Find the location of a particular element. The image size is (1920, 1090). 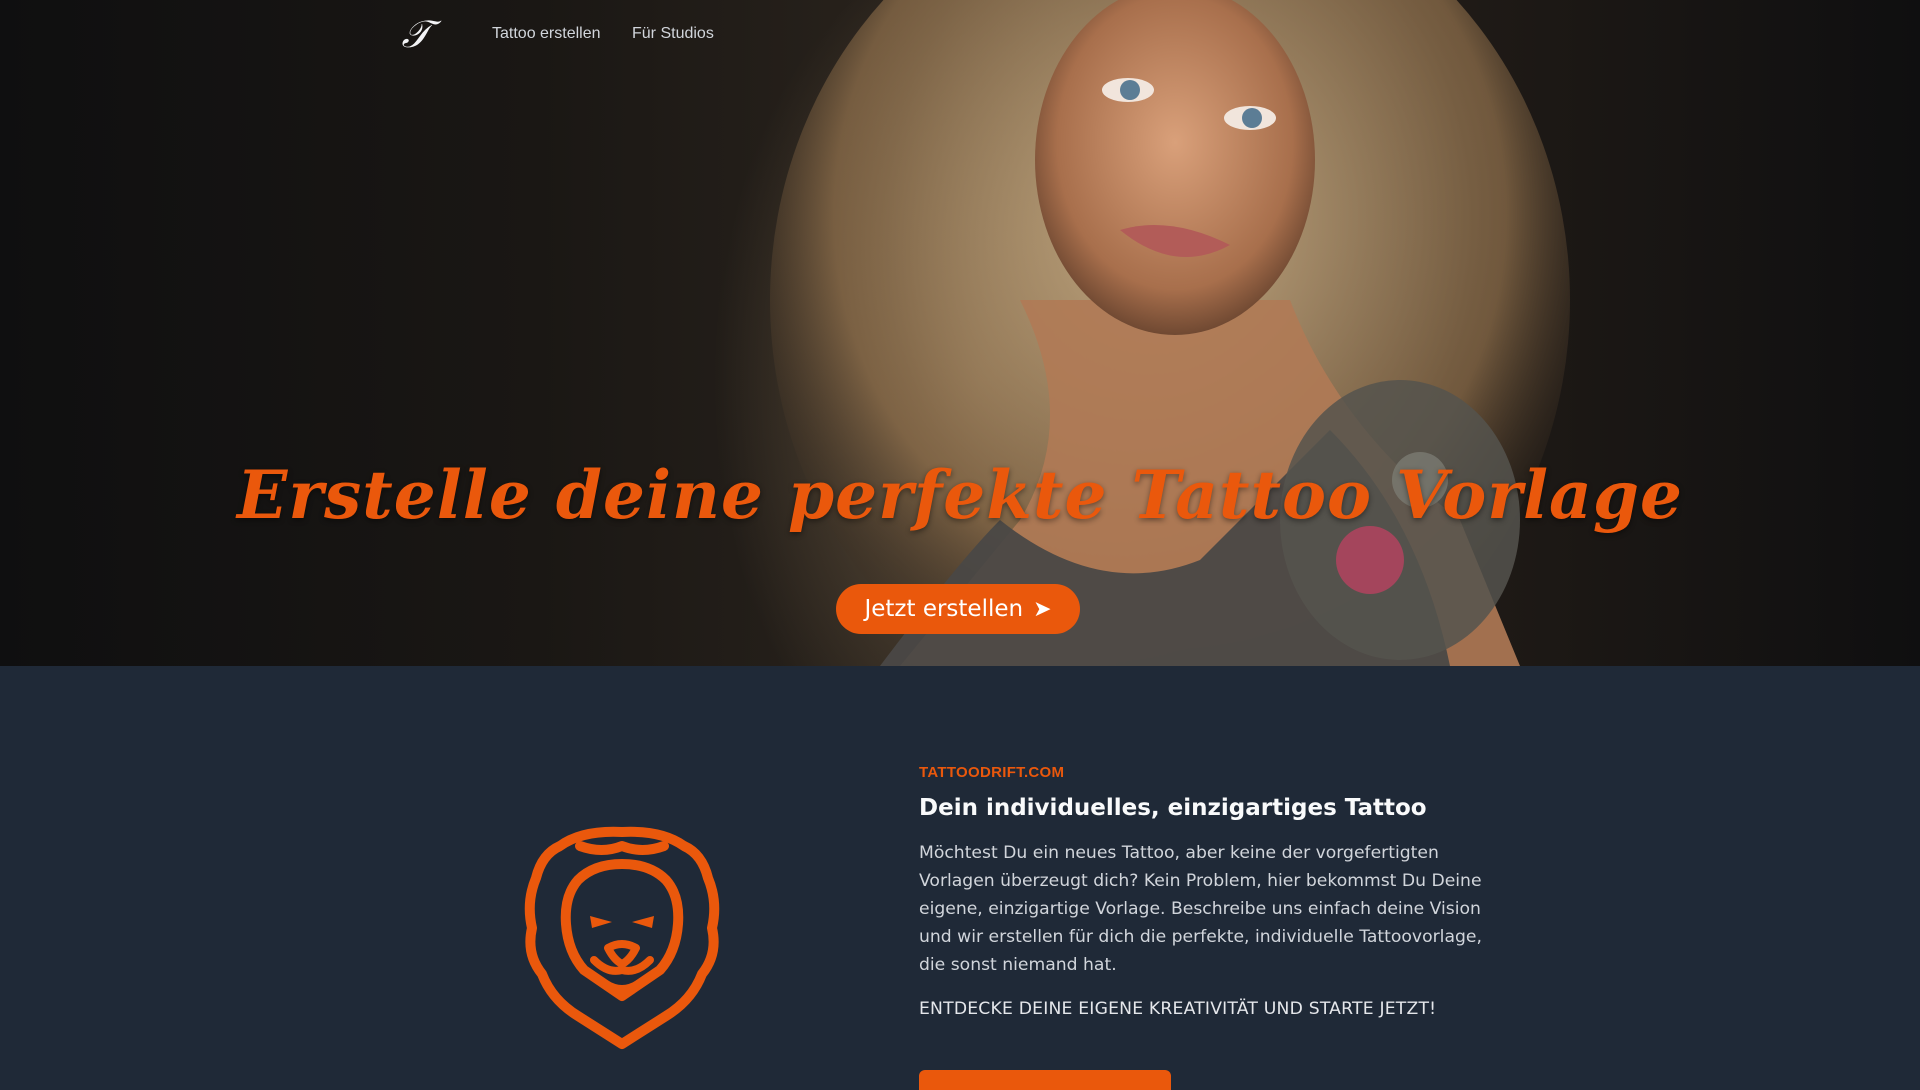

jetzt-erstellen-button: Jetzt erstellen ➤ is located at coordinates (958, 609).